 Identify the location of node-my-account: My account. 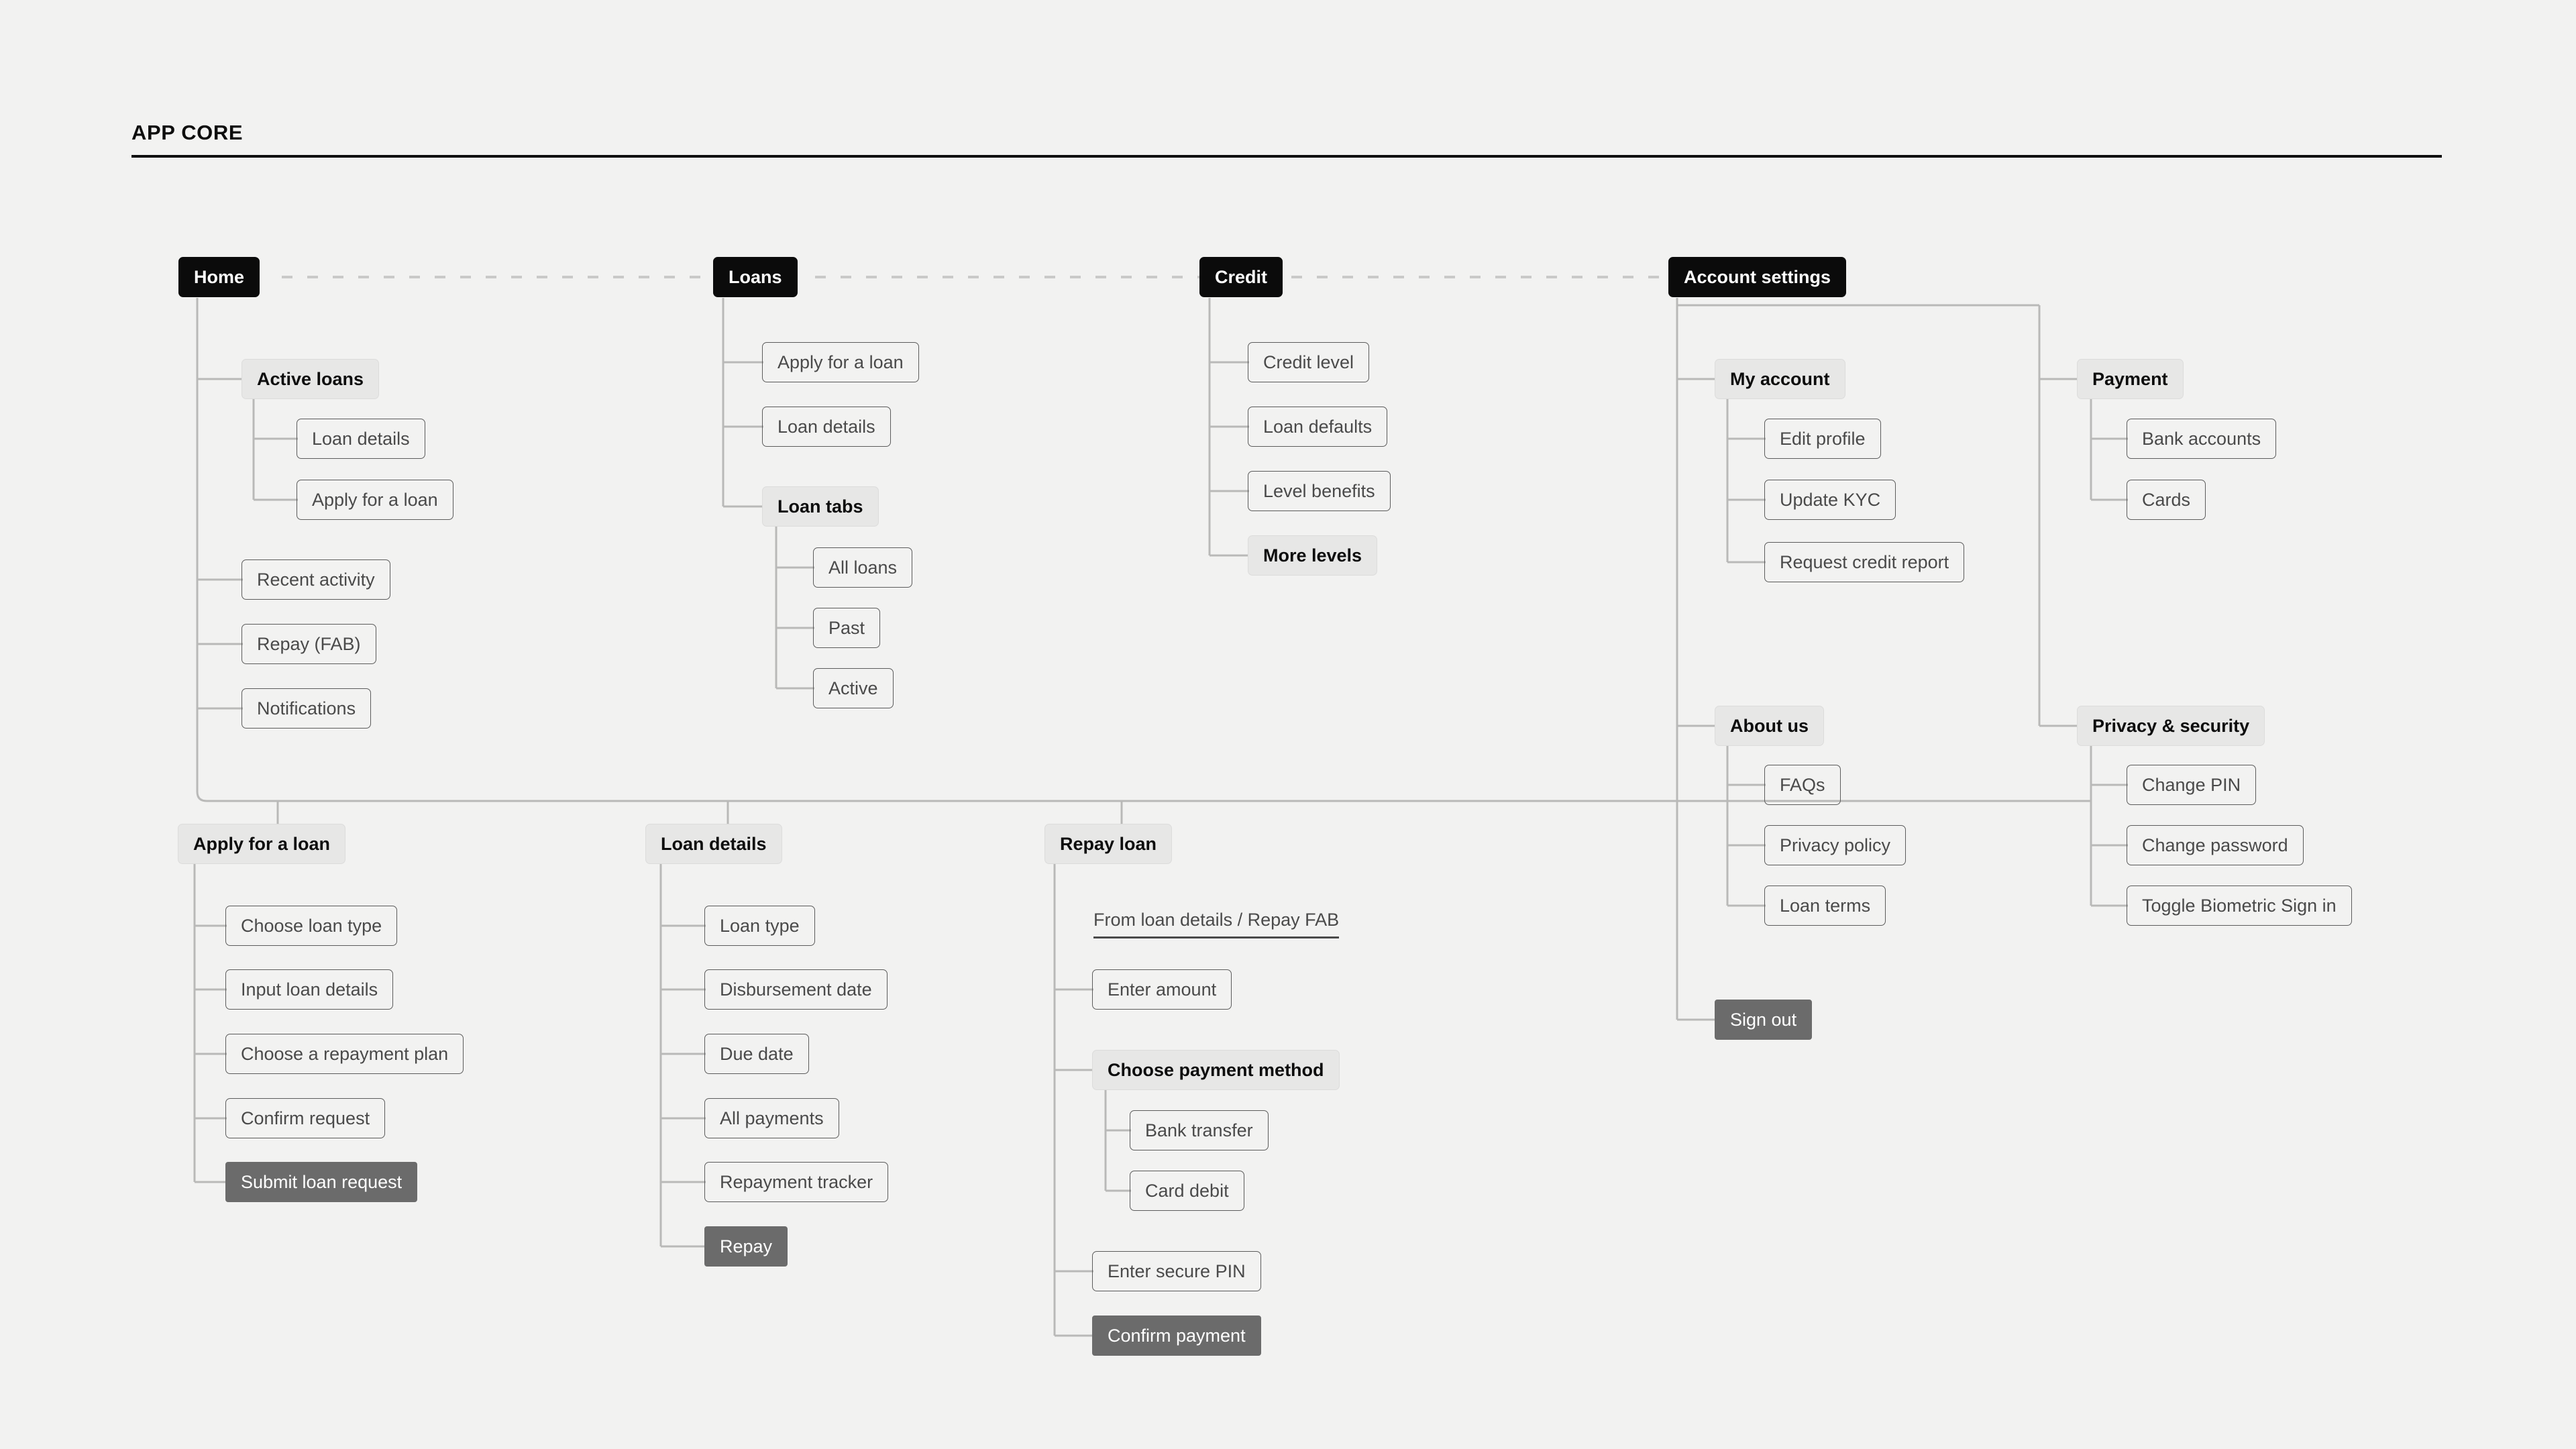
(1780, 379).